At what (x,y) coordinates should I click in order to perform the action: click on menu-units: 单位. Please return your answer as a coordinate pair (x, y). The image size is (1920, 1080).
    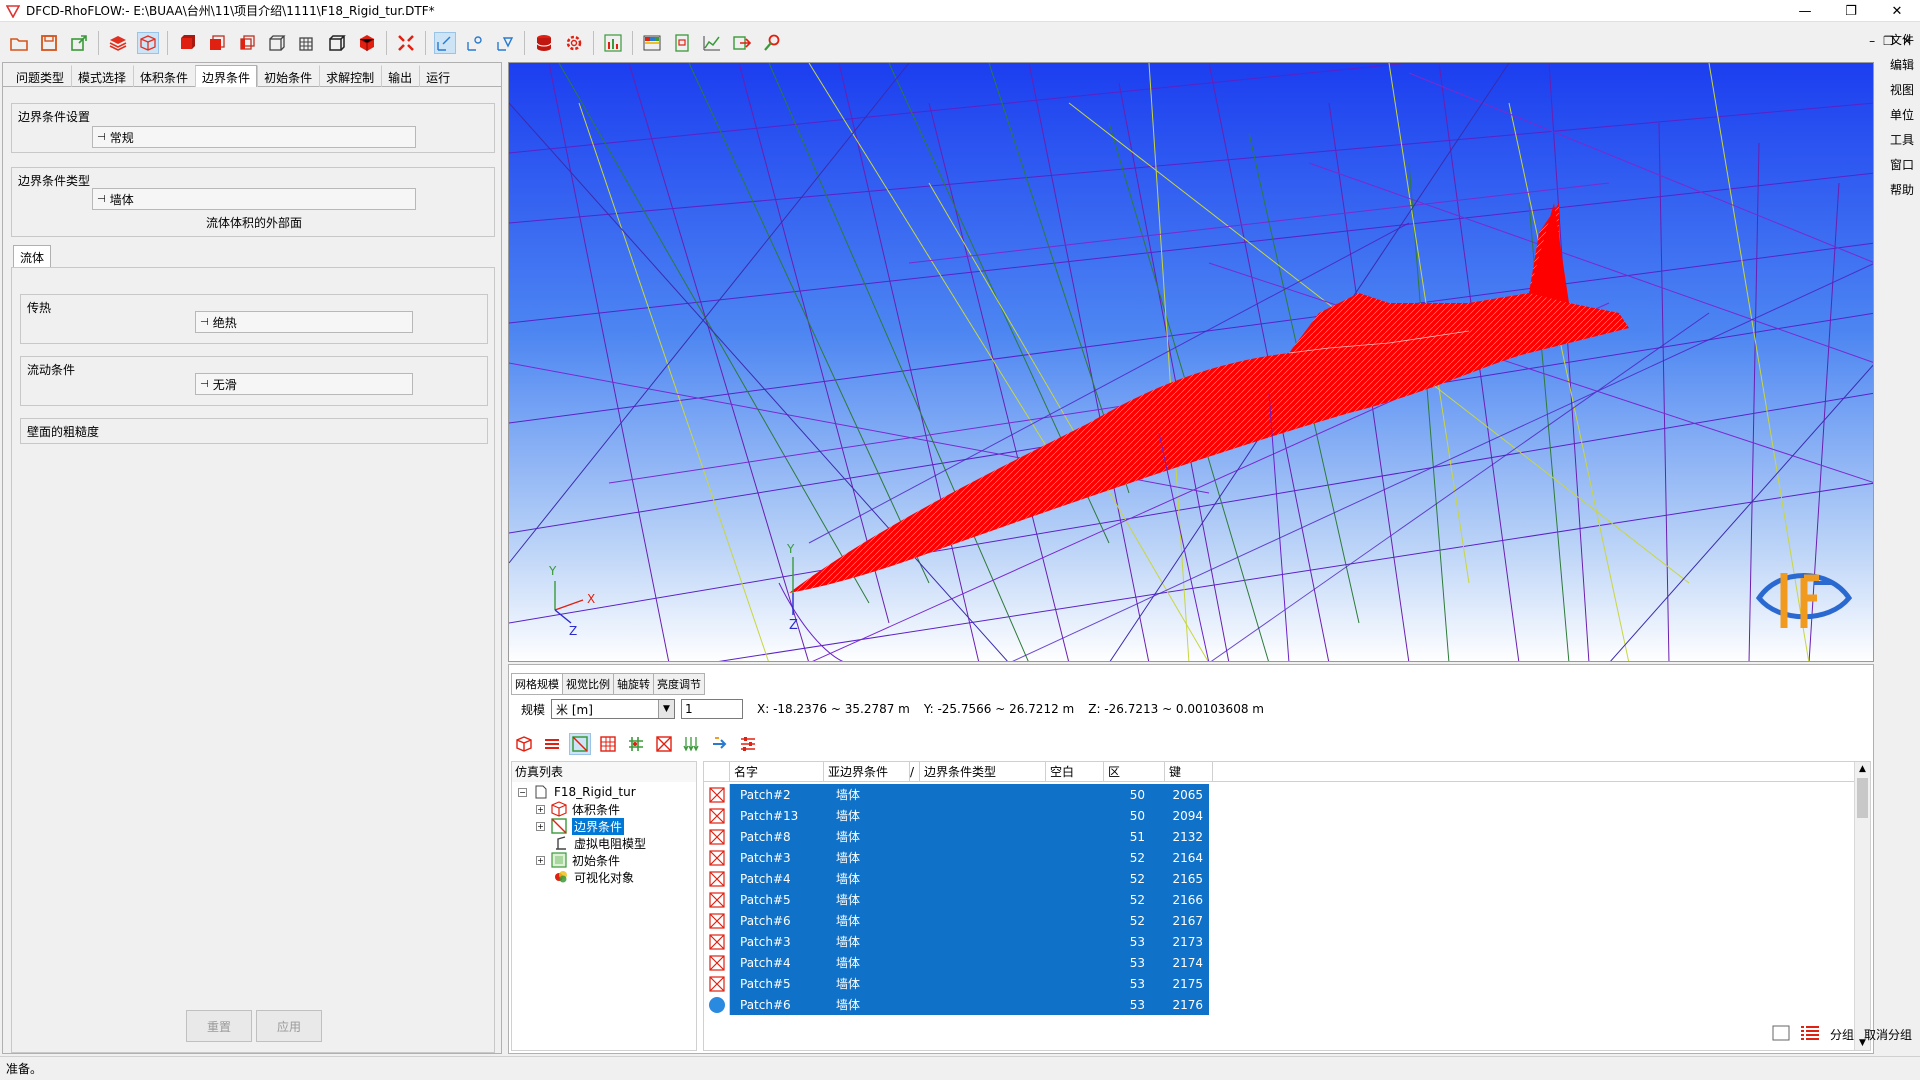
    Looking at the image, I should click on (1902, 115).